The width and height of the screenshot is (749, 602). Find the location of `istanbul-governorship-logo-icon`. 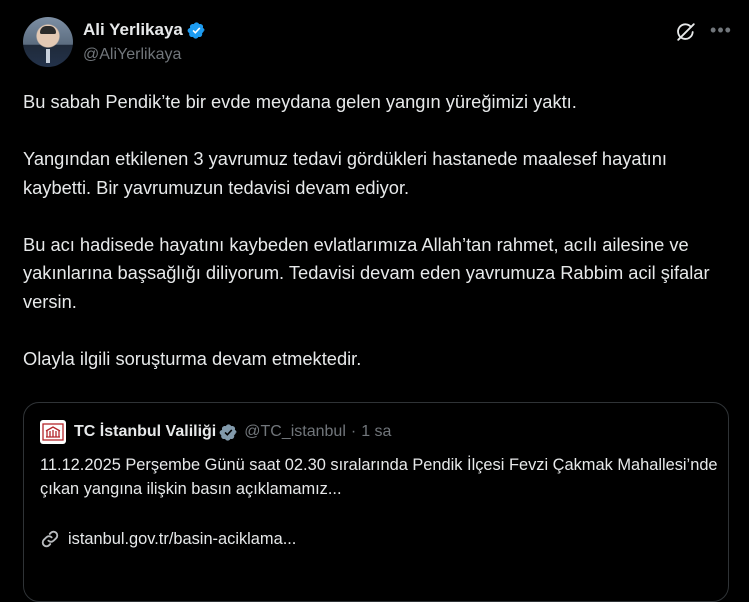

istanbul-governorship-logo-icon is located at coordinates (53, 432).